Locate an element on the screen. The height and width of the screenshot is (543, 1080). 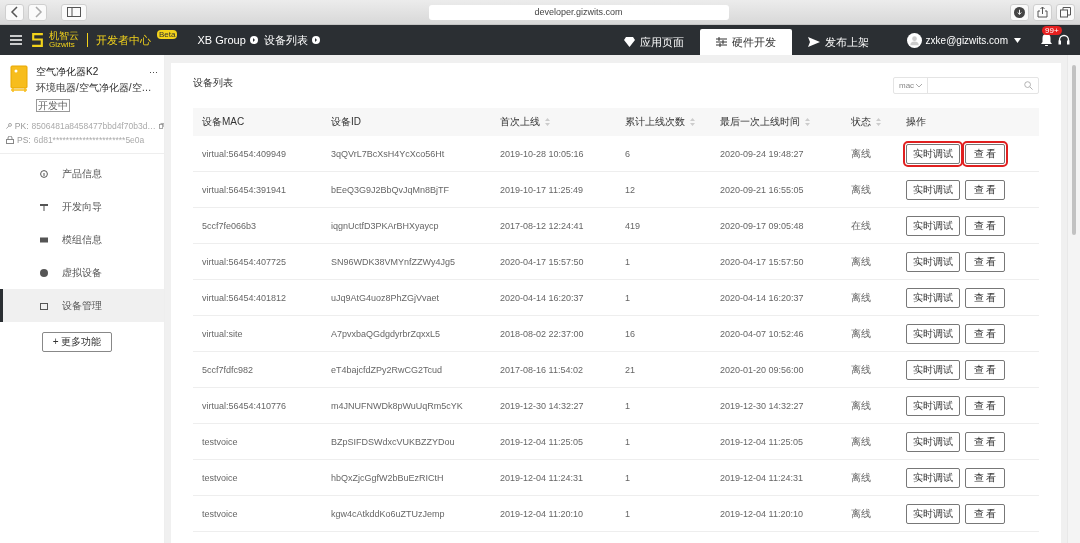
nav-tab: 发布上架 is located at coordinates (838, 42).